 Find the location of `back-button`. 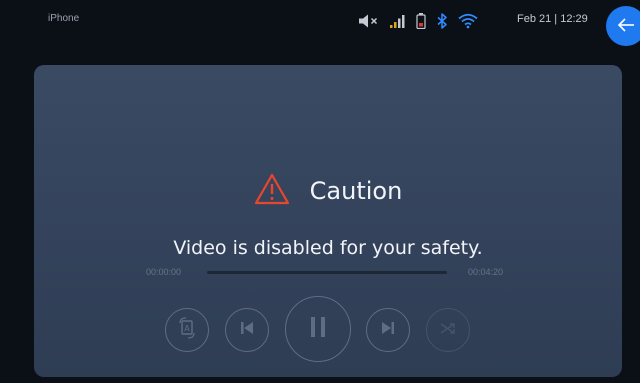

back-button is located at coordinates (623, 26).